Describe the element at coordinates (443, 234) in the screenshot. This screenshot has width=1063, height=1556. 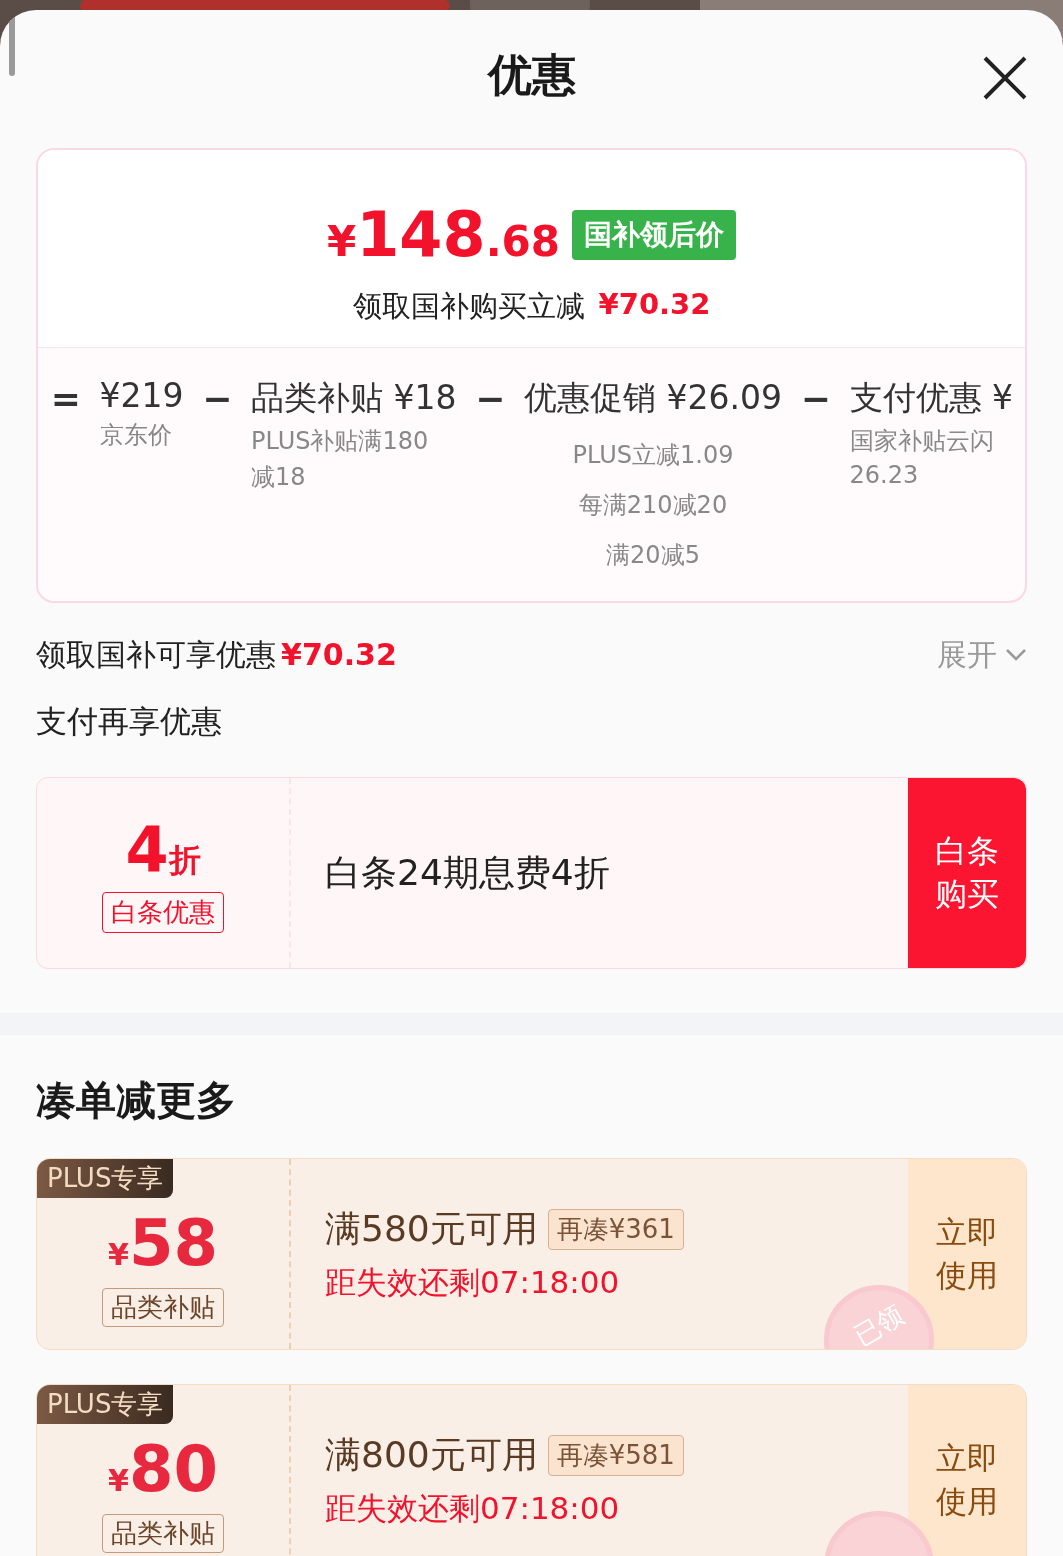
I see `final-price: ¥148.68` at that location.